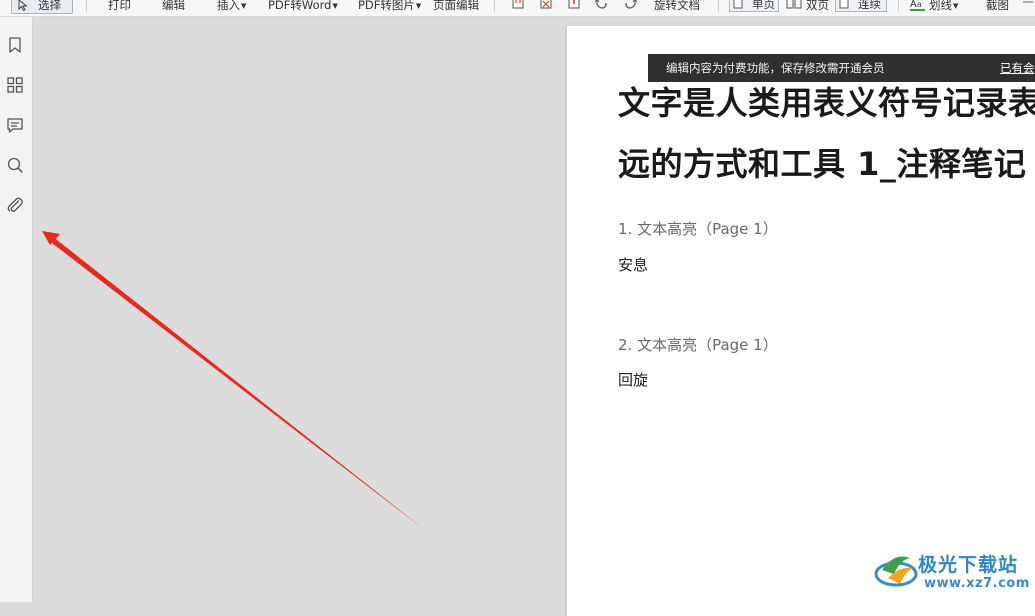 The height and width of the screenshot is (616, 1035). What do you see at coordinates (15, 125) in the screenshot?
I see `comment-icon` at bounding box center [15, 125].